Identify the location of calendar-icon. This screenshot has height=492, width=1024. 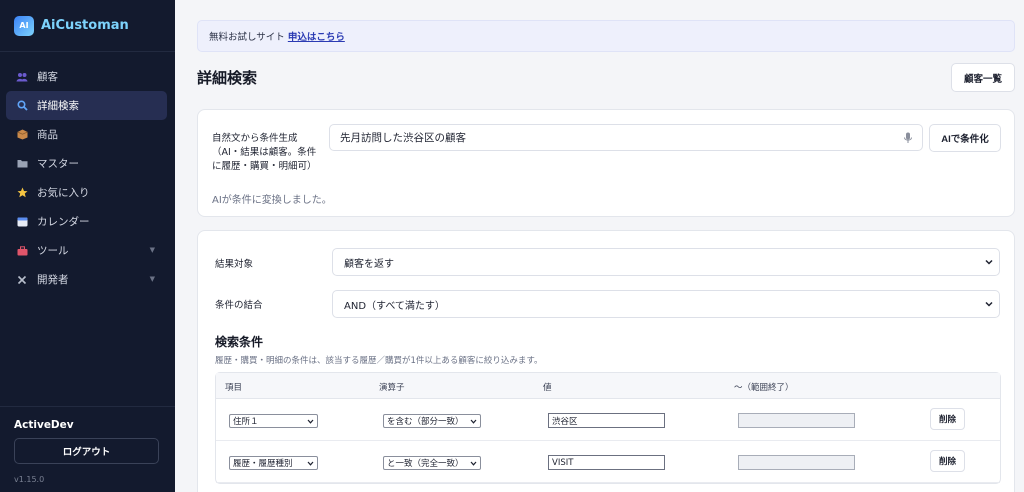
(22, 222).